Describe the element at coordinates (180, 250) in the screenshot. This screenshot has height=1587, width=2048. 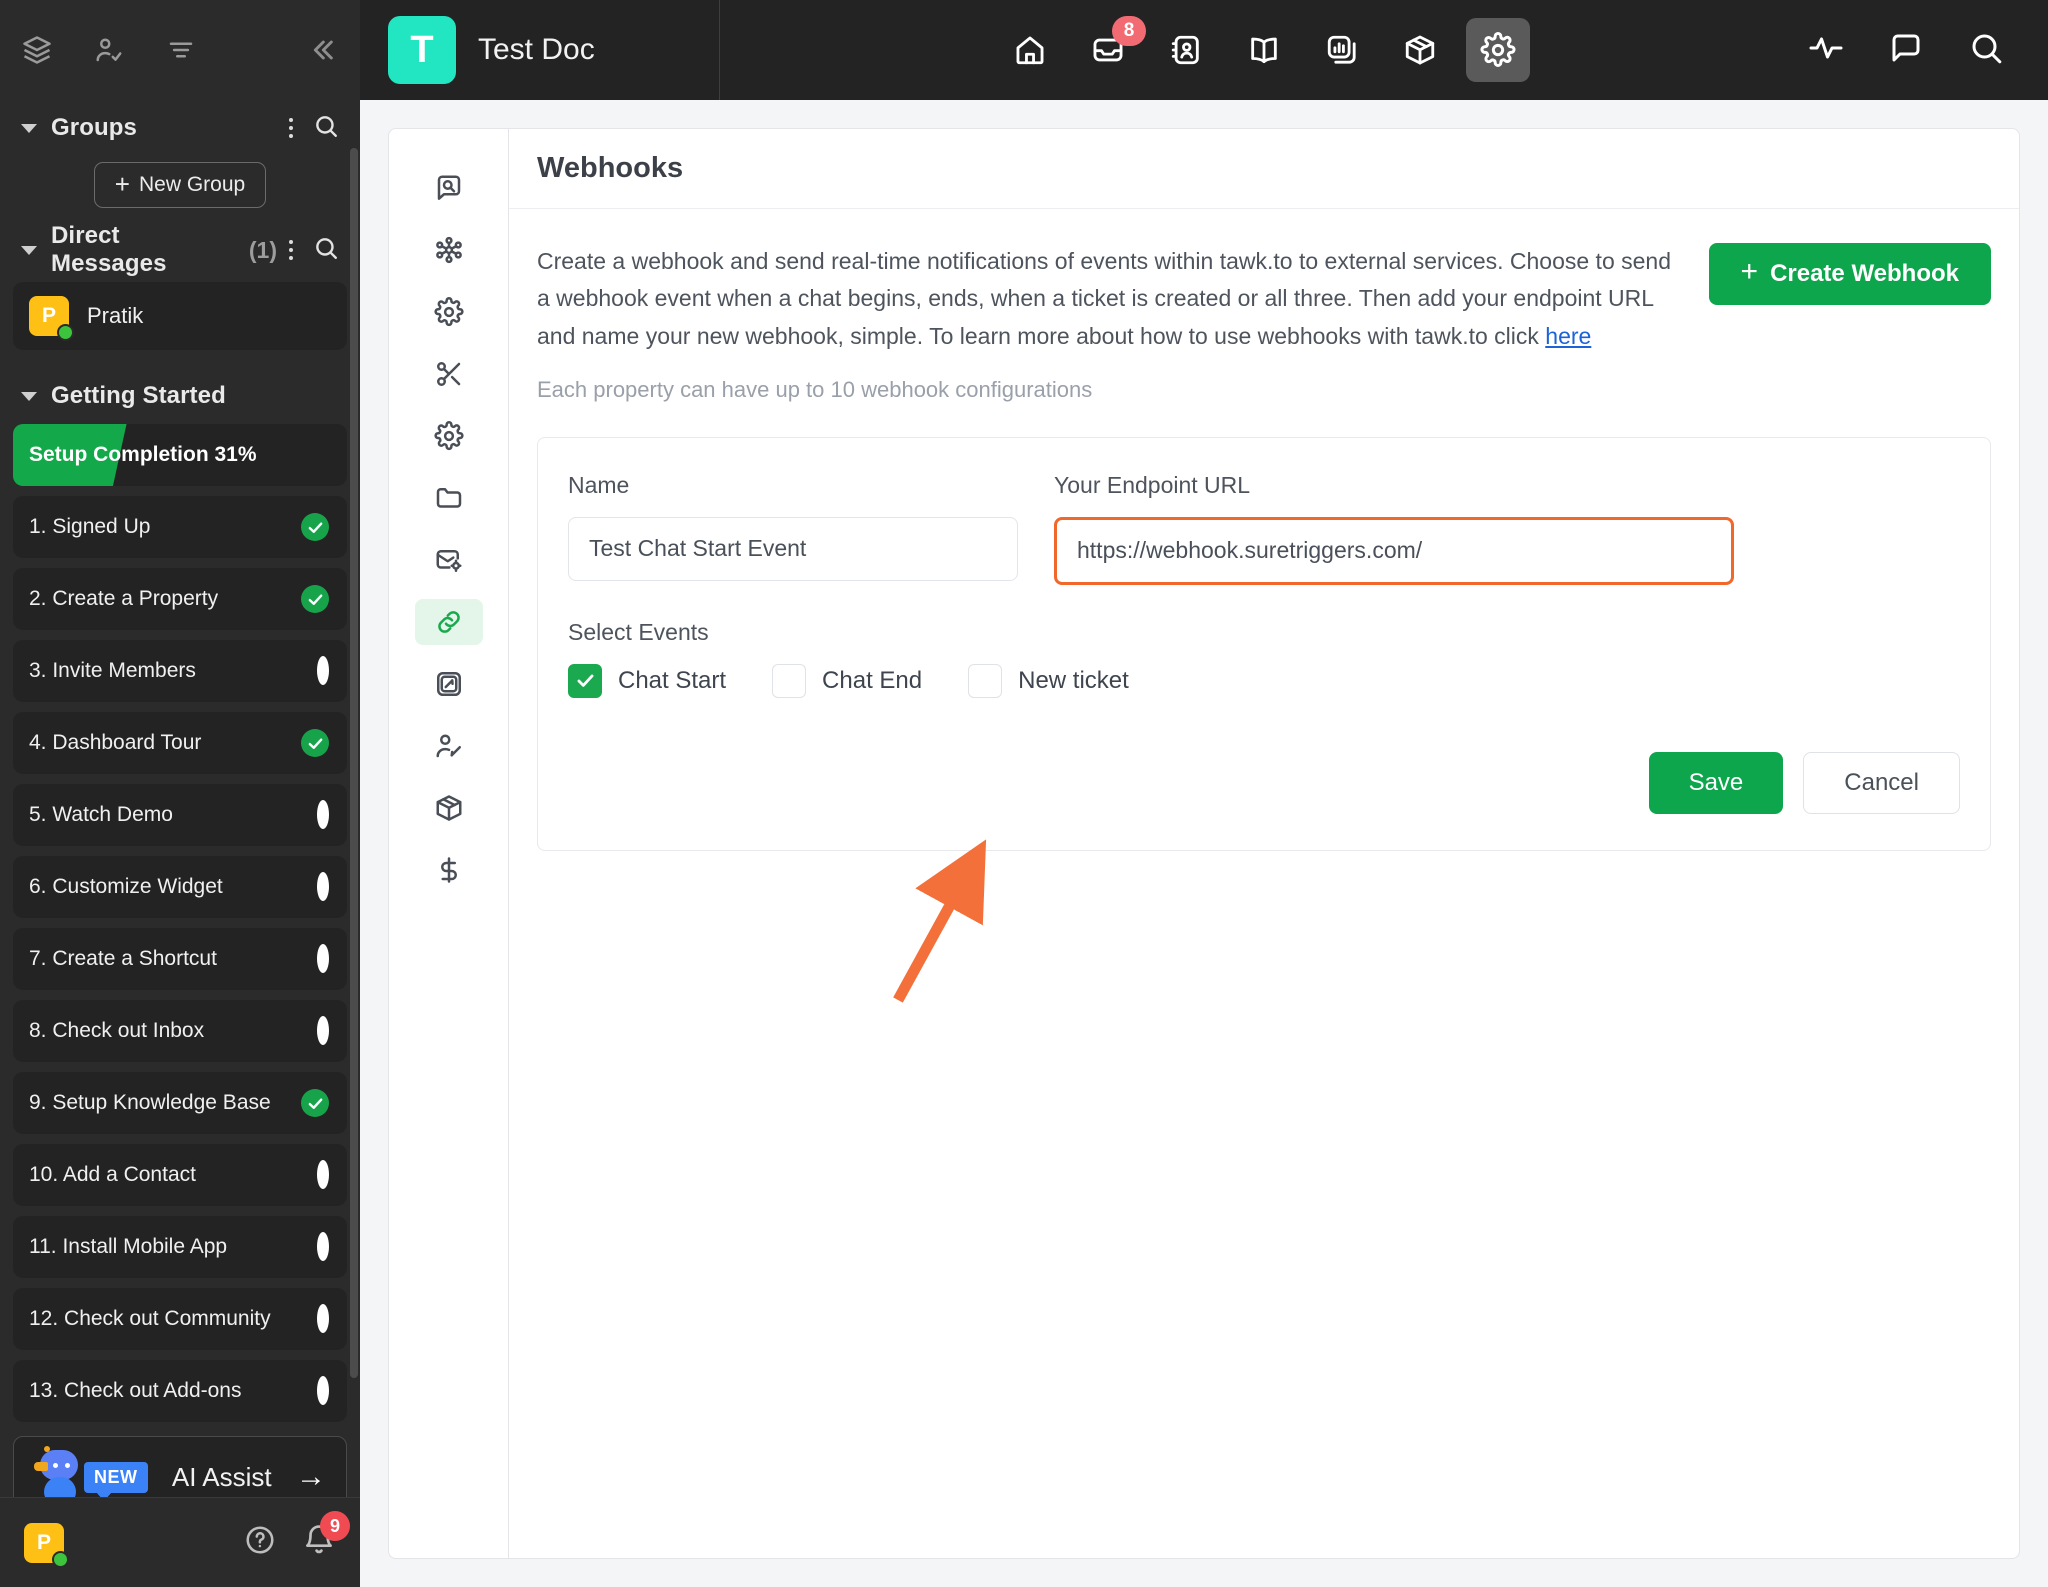
I see `sidebar-section-direct-messages: Direct Messages (1)` at that location.